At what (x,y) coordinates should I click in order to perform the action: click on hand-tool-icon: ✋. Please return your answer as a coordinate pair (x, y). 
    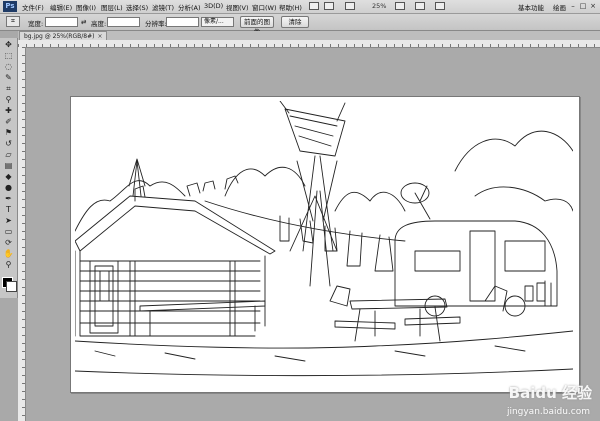
    Looking at the image, I should click on (8, 254).